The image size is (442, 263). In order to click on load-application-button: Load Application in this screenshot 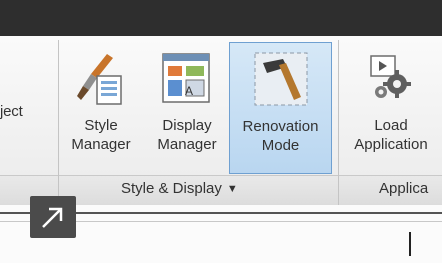, I will do `click(391, 108)`.